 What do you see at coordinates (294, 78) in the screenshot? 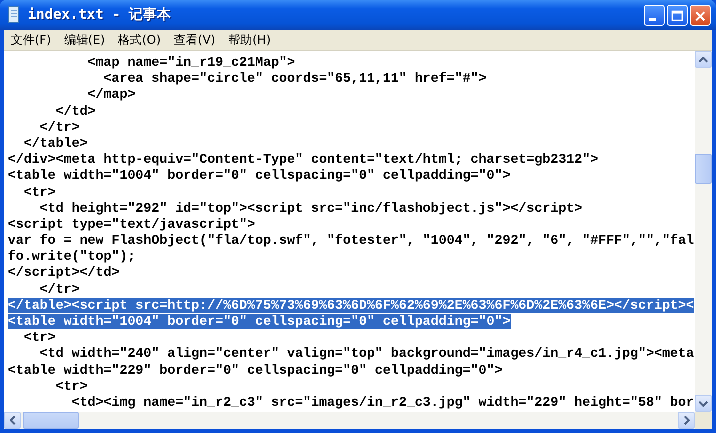
I see `code-line: <area shape="circle" coords="65,11,11" href="#">` at bounding box center [294, 78].